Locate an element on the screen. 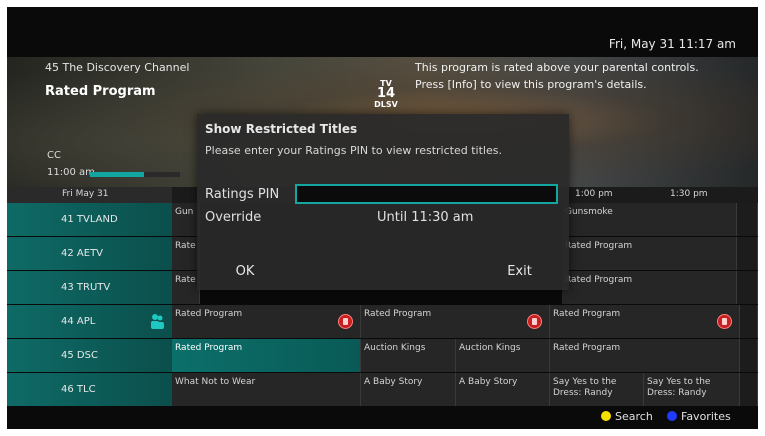  cc-indicator: CC is located at coordinates (54, 155).